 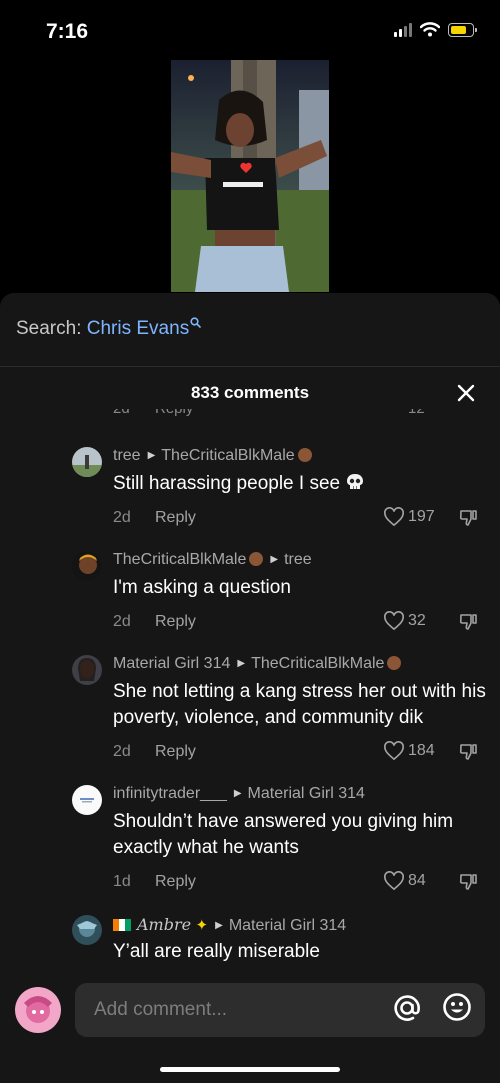 What do you see at coordinates (417, 880) in the screenshot?
I see `like-count: 84` at bounding box center [417, 880].